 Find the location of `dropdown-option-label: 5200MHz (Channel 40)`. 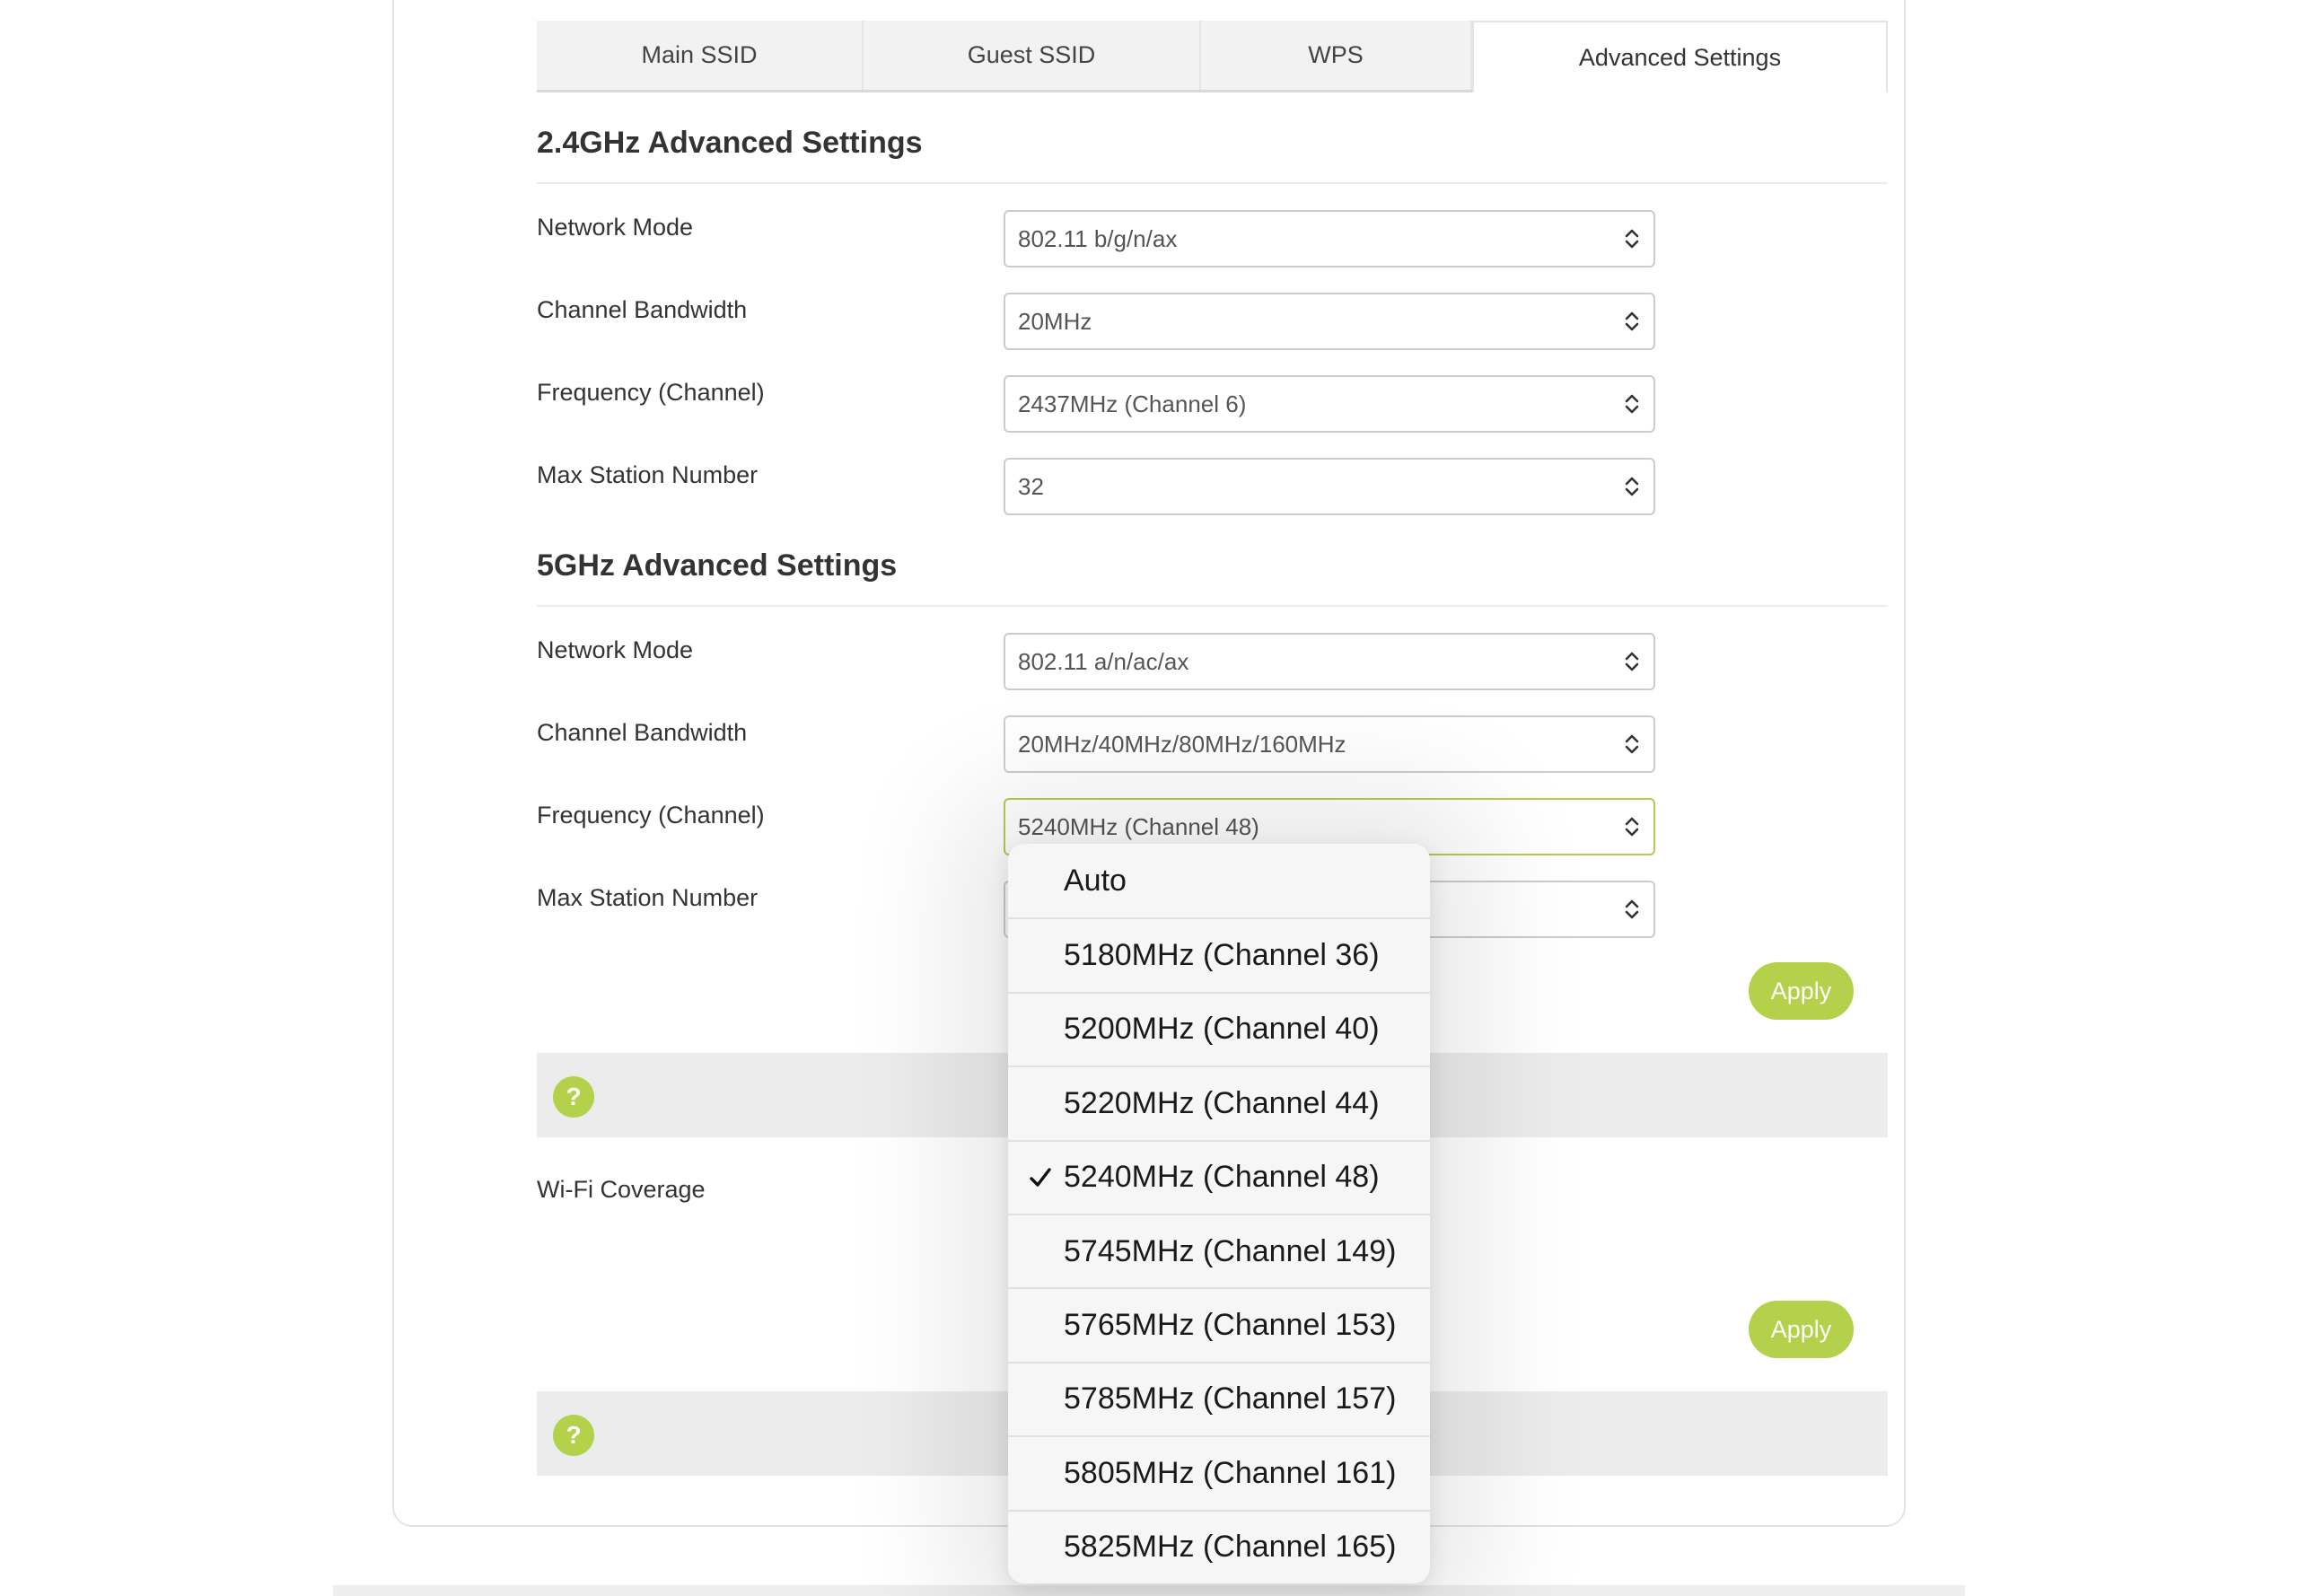

dropdown-option-label: 5200MHz (Channel 40) is located at coordinates (1222, 1029).